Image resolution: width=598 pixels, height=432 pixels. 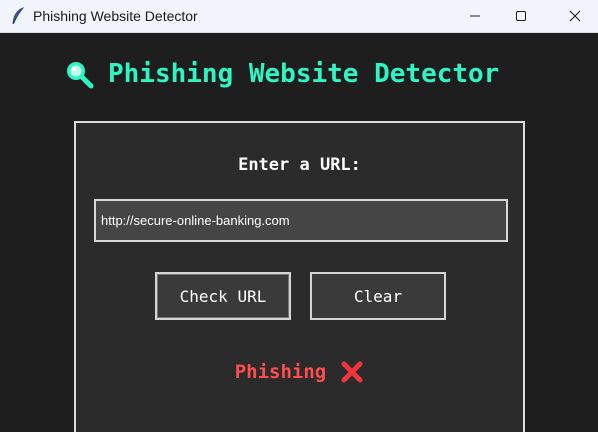 What do you see at coordinates (280, 372) in the screenshot?
I see `result-label: Phishing` at bounding box center [280, 372].